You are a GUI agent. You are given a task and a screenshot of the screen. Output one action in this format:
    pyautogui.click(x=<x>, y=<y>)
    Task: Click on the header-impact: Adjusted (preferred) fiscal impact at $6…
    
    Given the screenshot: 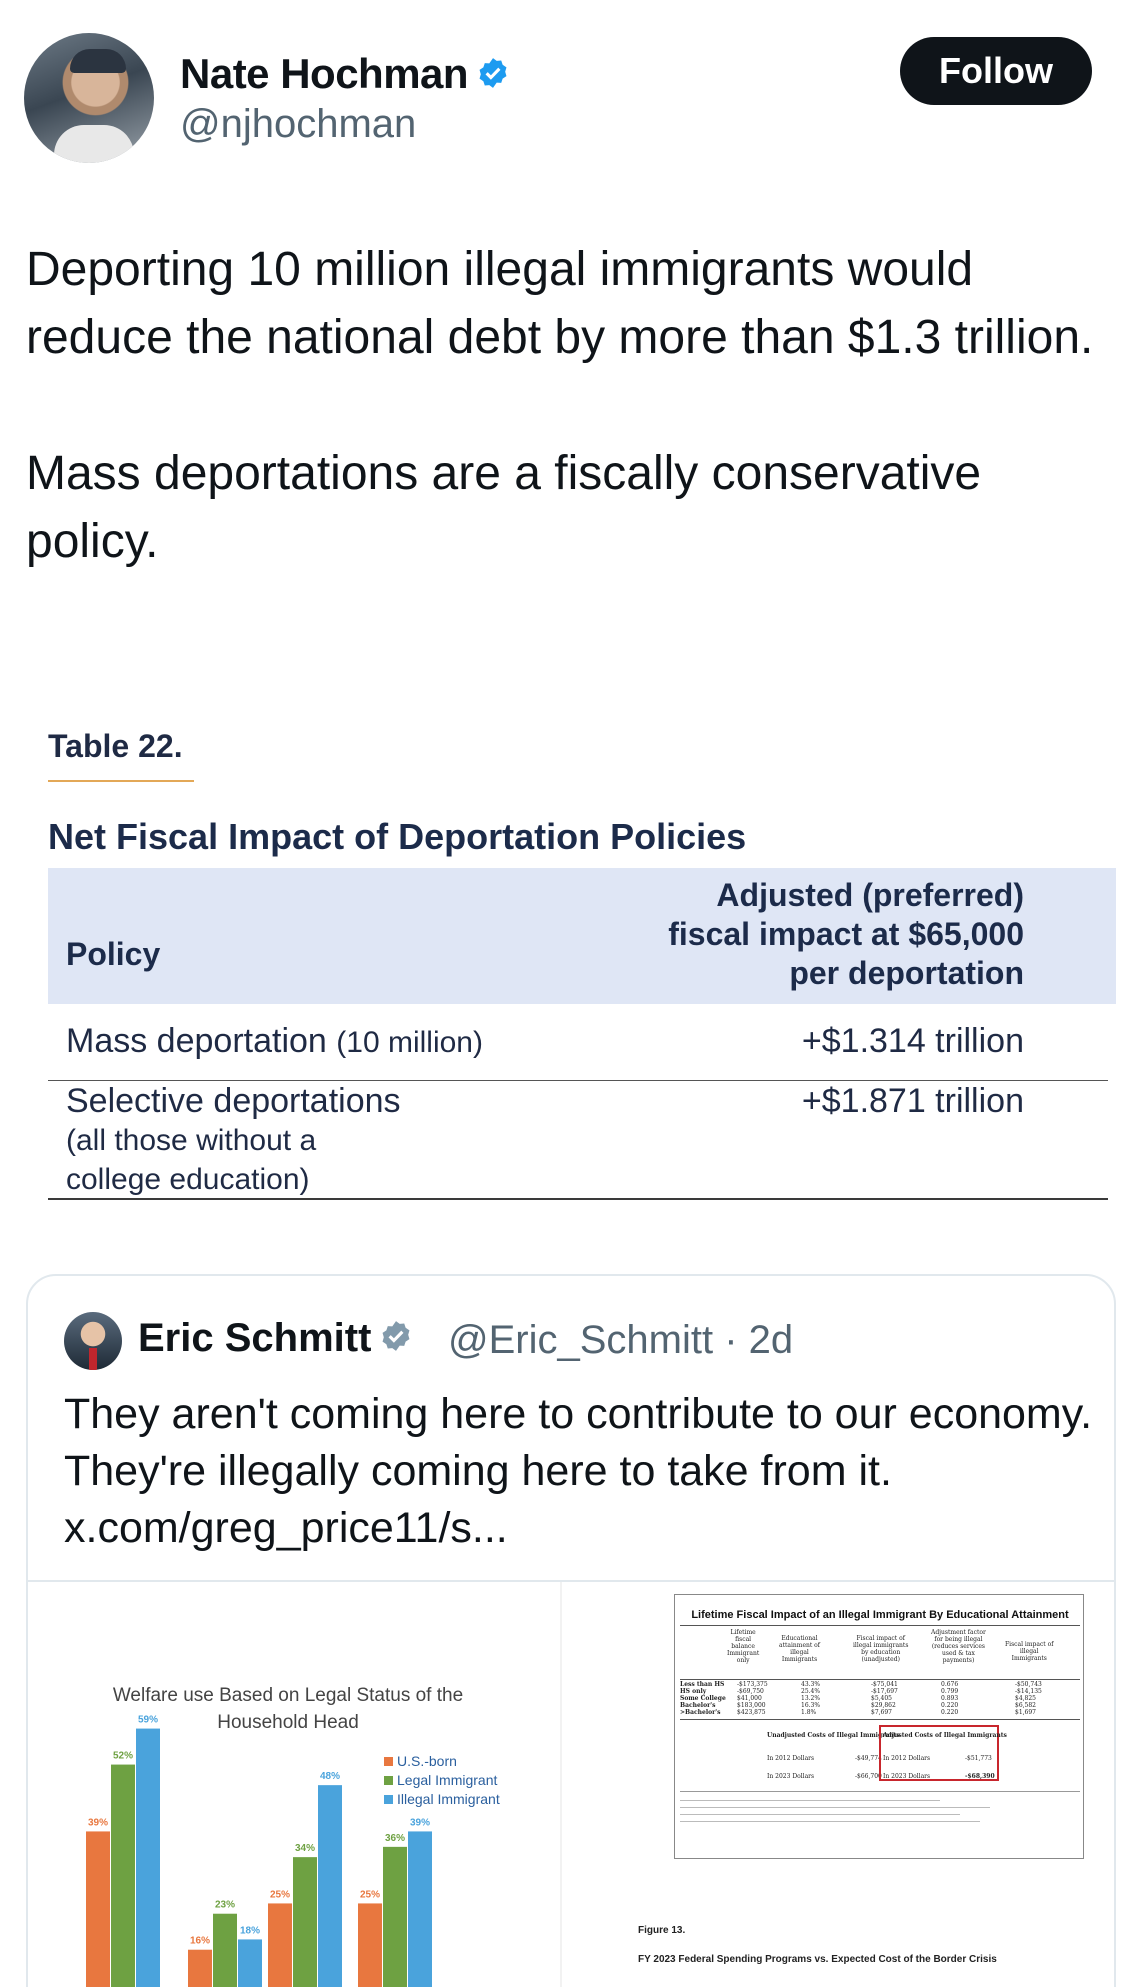 What is the action you would take?
    pyautogui.click(x=846, y=934)
    